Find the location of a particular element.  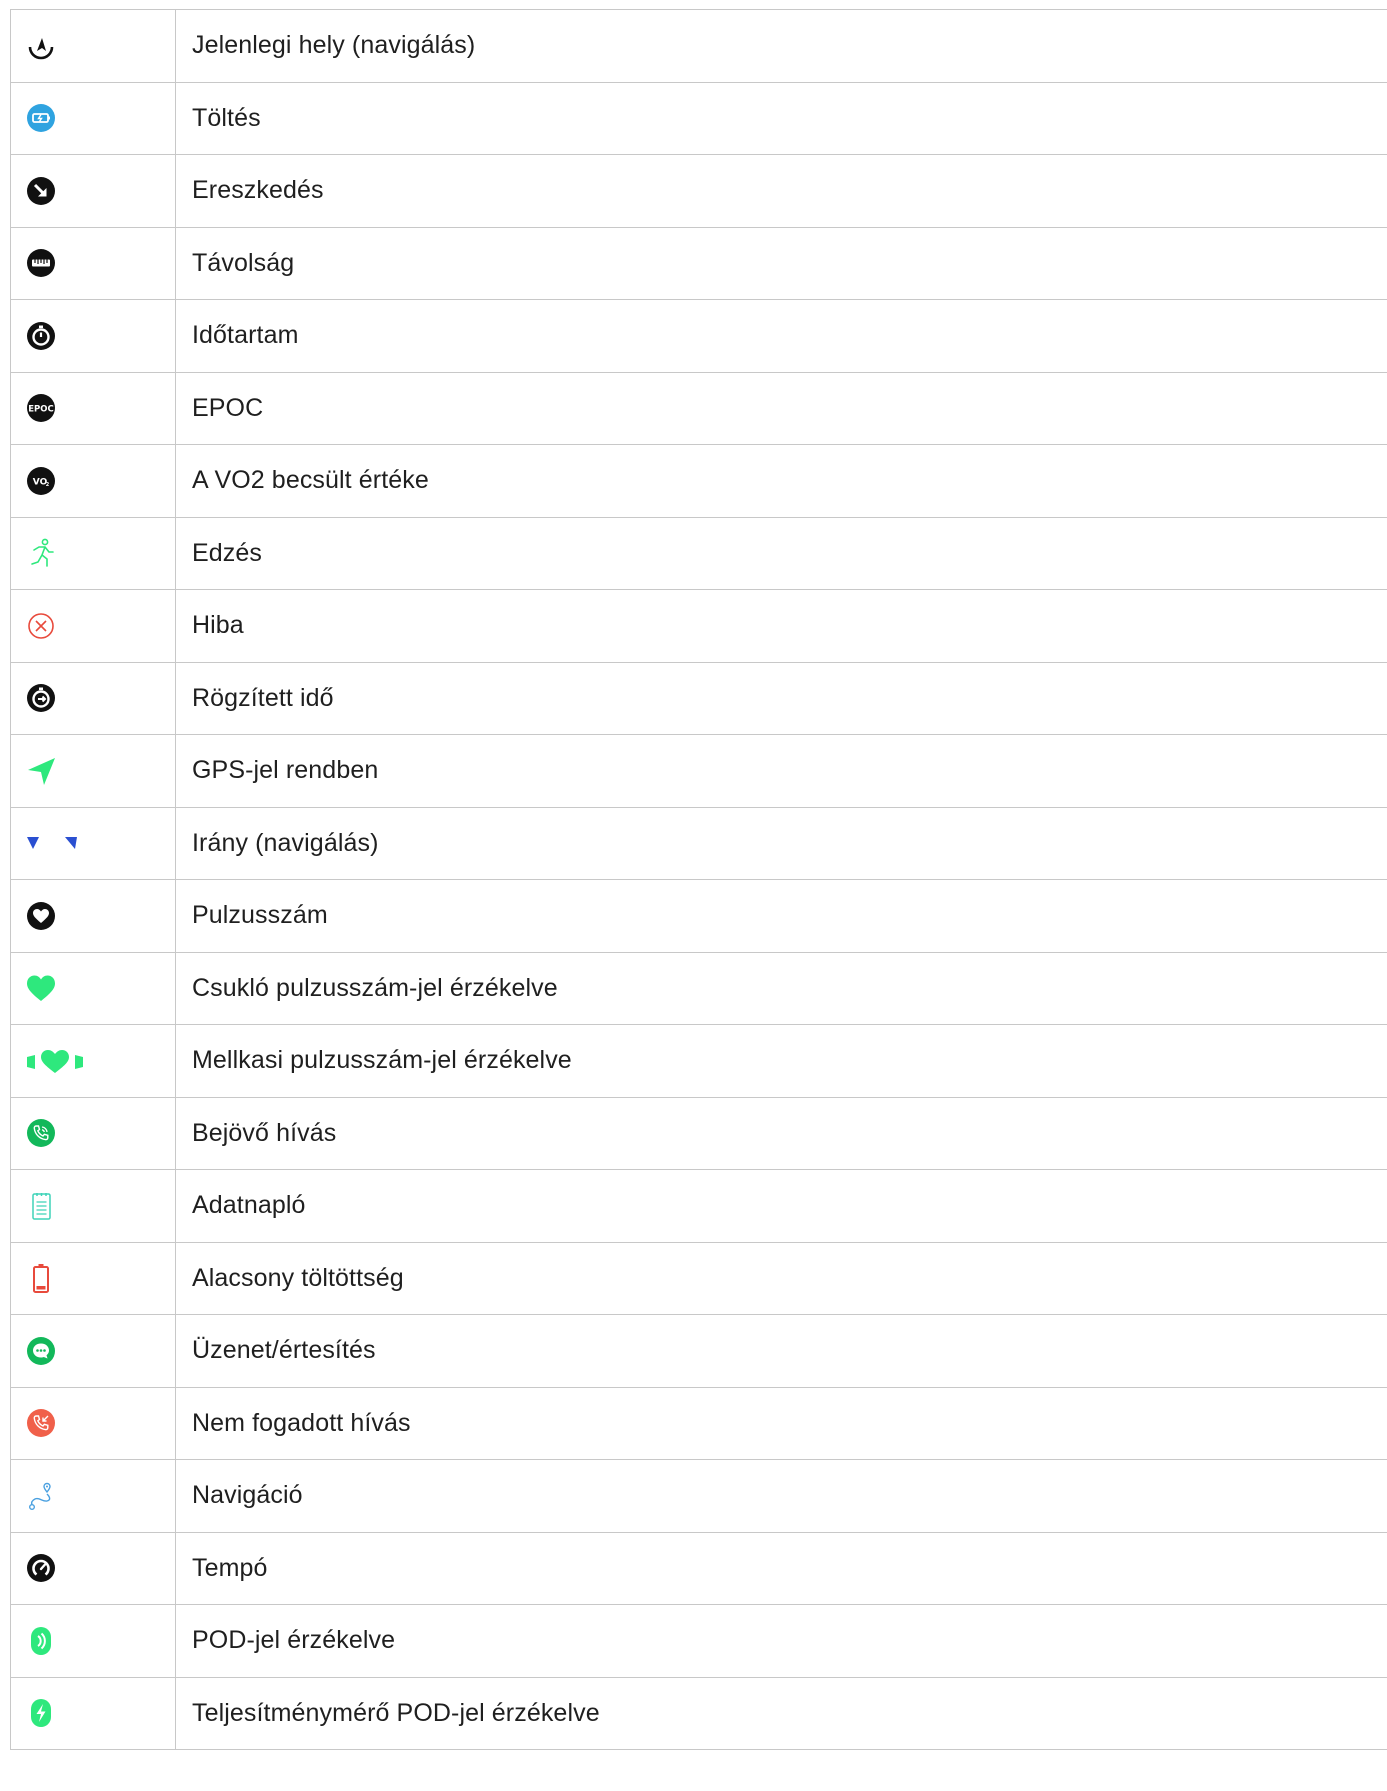

table-row: Pulzusszám is located at coordinates (698, 916).